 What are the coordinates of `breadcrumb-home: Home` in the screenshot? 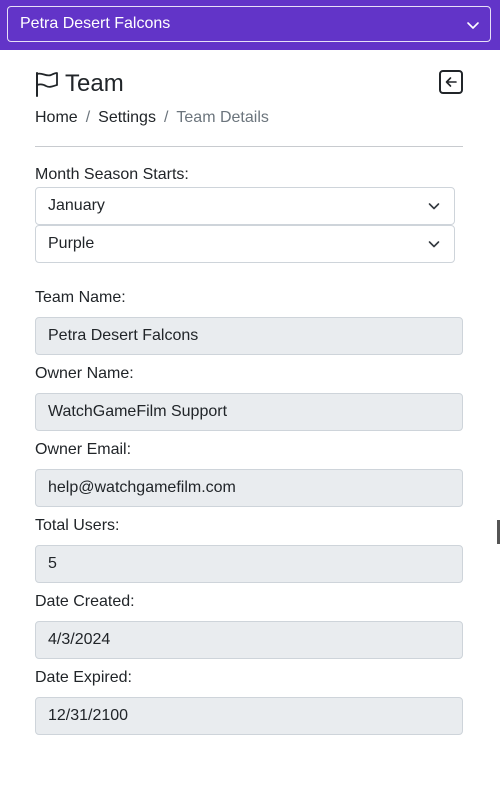 It's located at (56, 118).